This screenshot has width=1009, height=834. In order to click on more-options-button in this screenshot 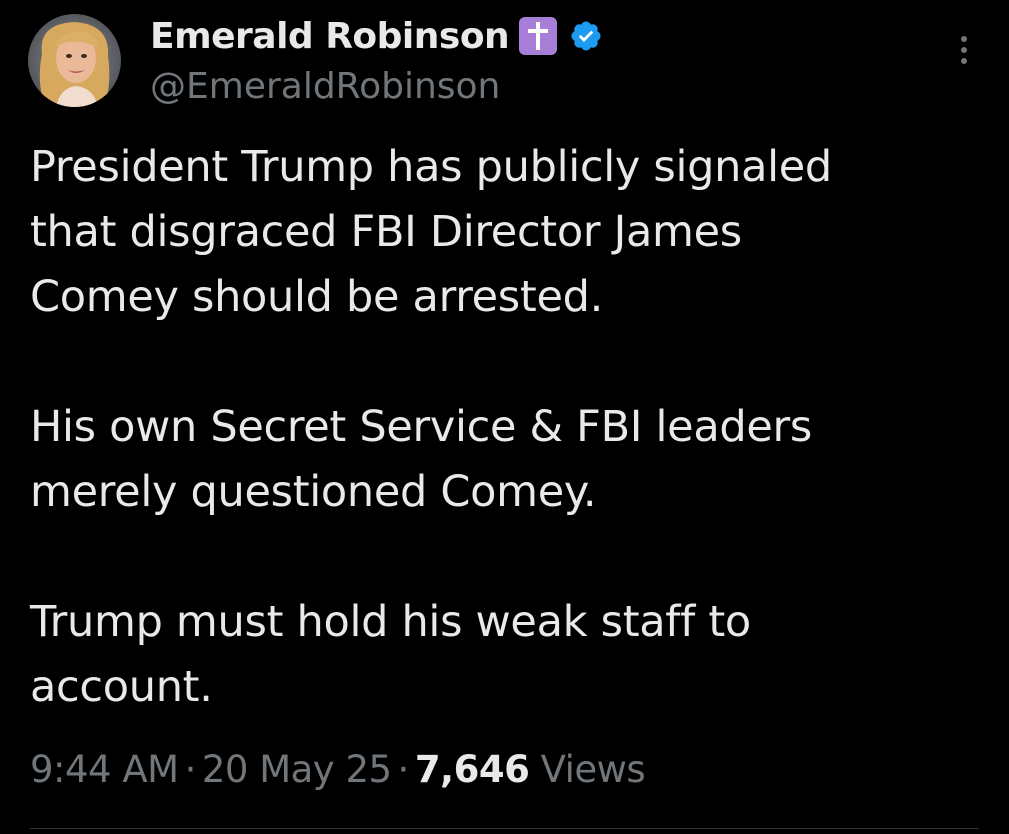, I will do `click(964, 50)`.